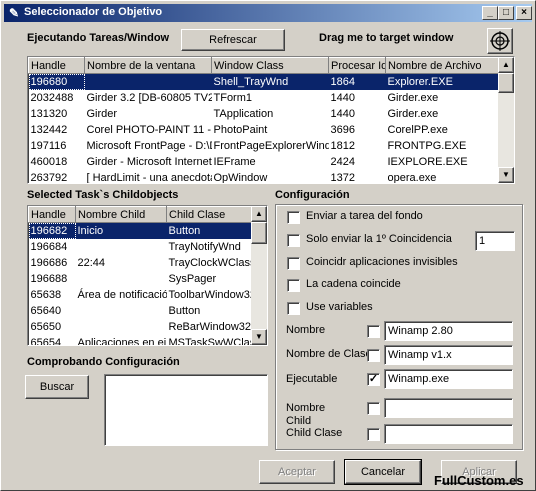 The width and height of the screenshot is (536, 491). Describe the element at coordinates (52, 230) in the screenshot. I see `table-cell: 196682` at that location.